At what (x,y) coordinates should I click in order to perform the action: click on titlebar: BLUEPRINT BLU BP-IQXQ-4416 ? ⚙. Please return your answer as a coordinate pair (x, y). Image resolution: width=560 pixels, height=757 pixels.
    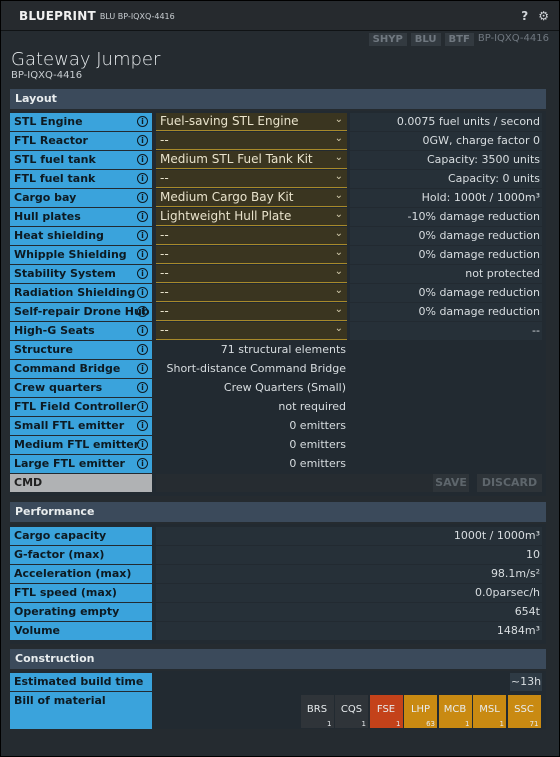
    Looking at the image, I should click on (280, 16).